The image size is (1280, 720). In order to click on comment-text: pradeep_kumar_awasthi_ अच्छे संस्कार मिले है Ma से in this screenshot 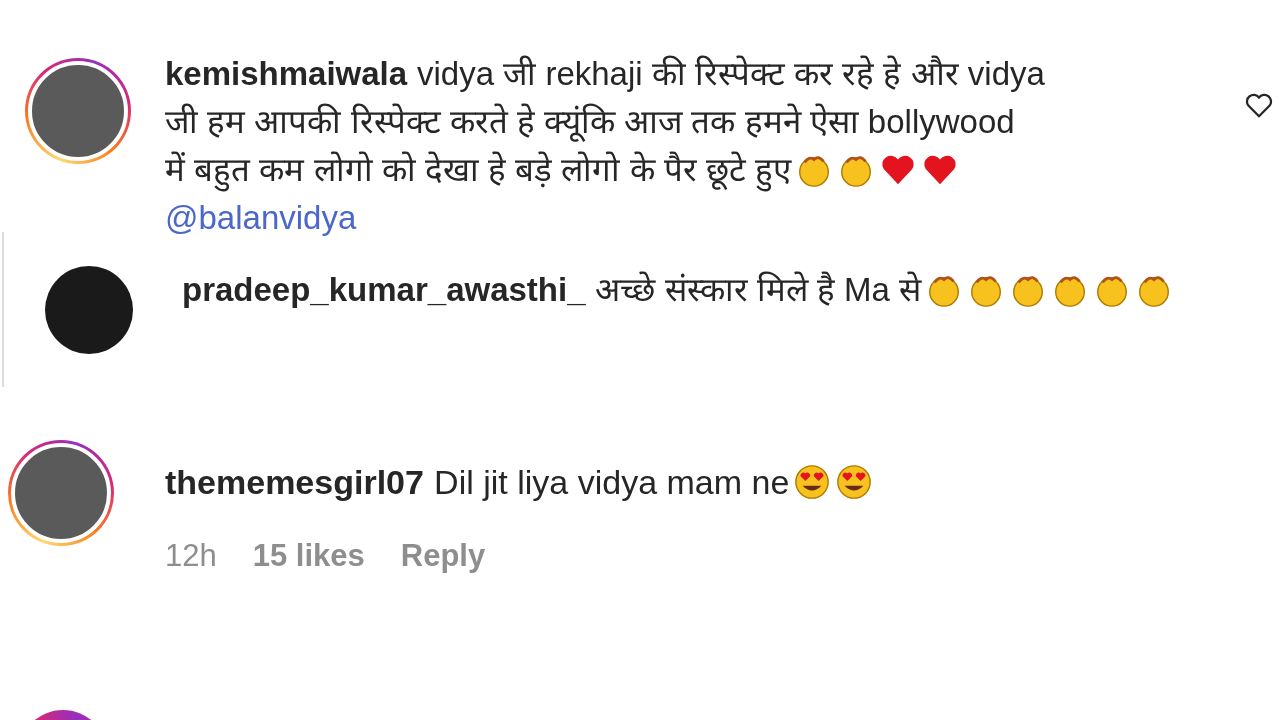, I will do `click(552, 290)`.